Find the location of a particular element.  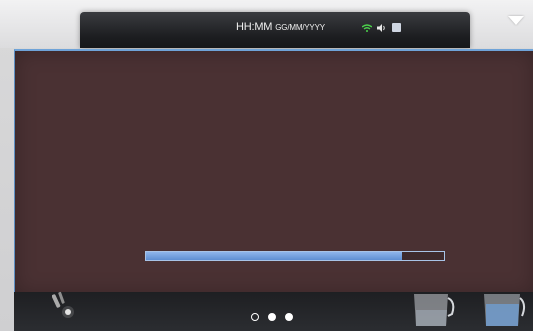

milk-jug-icon is located at coordinates (433, 310).